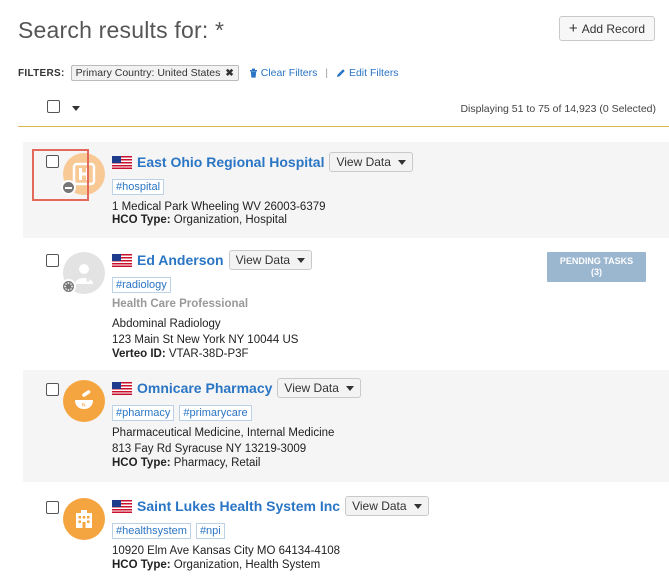  Describe the element at coordinates (151, 531) in the screenshot. I see `tag-link: #healthsystem` at that location.